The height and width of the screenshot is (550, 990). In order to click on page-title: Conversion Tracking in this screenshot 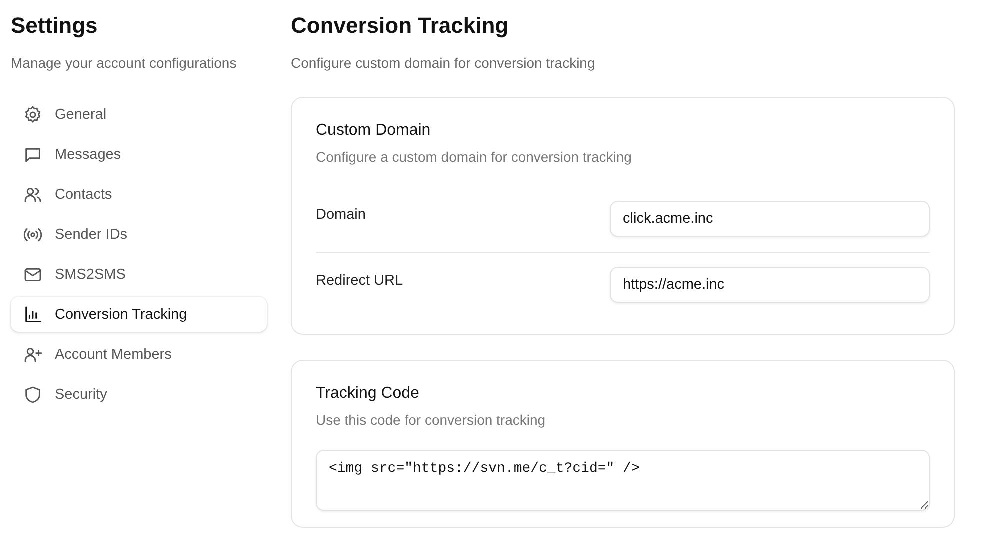, I will do `click(400, 26)`.